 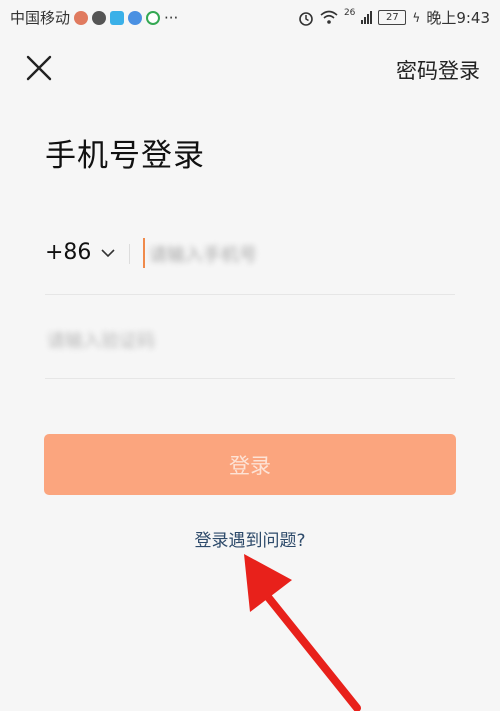 What do you see at coordinates (81, 17) in the screenshot?
I see `tiktok-icon` at bounding box center [81, 17].